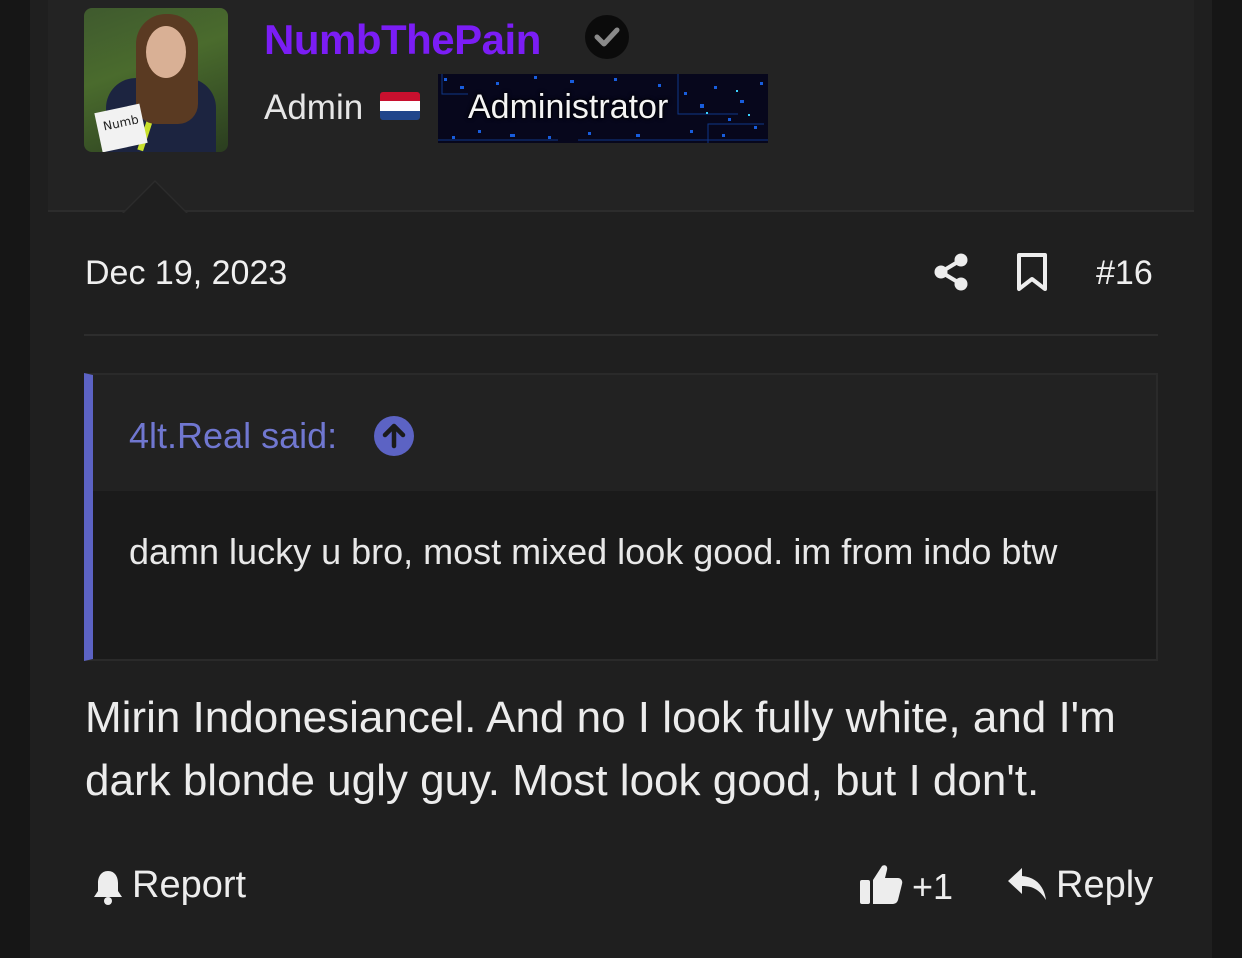  Describe the element at coordinates (1104, 885) in the screenshot. I see `reply-button: Reply` at that location.